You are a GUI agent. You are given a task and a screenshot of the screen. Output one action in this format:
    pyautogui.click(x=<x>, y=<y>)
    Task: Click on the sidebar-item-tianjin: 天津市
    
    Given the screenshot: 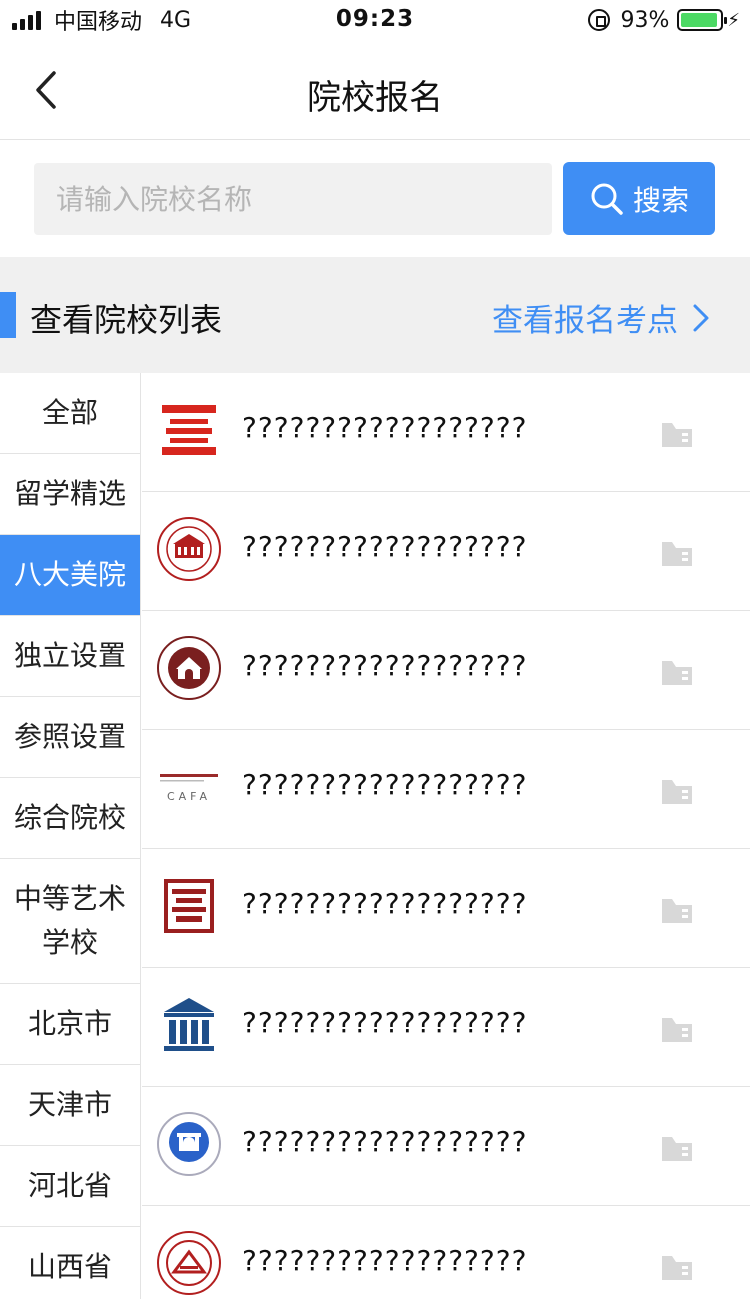 What is the action you would take?
    pyautogui.click(x=70, y=1105)
    